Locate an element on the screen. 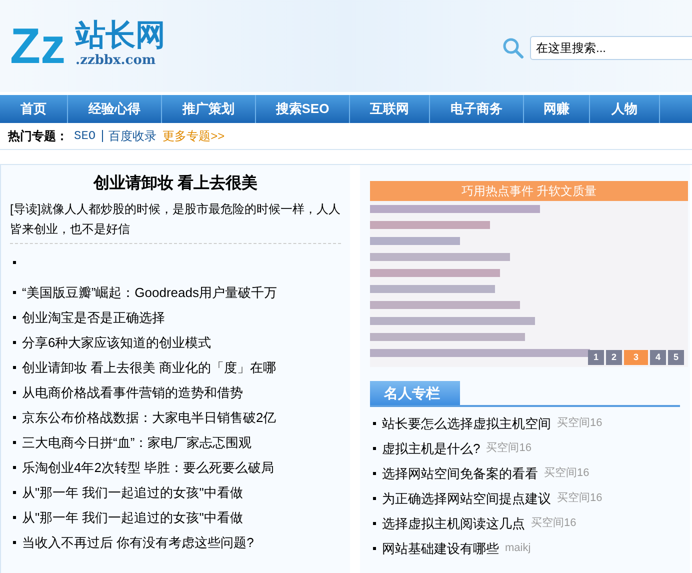 The width and height of the screenshot is (692, 573). nav-link: 电子商务 is located at coordinates (477, 109).